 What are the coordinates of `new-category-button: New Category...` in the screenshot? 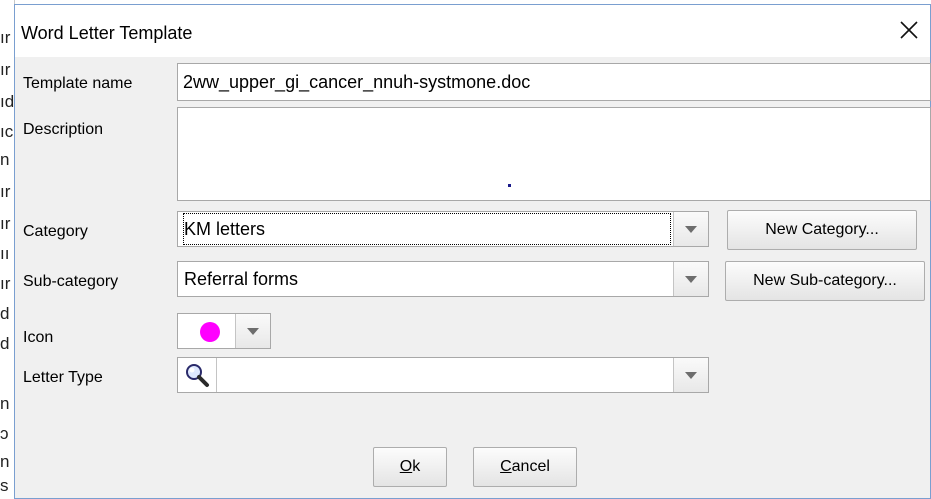 It's located at (822, 230).